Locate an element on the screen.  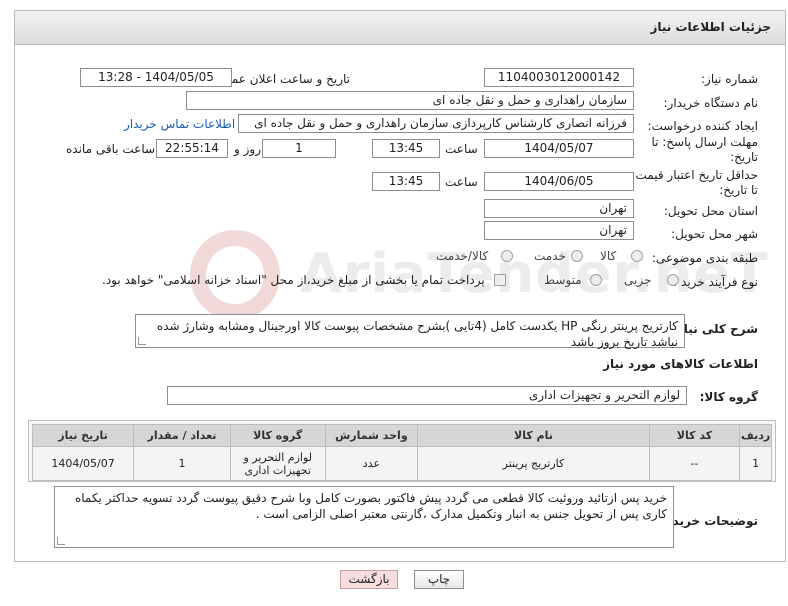
buyer-org-field: سازمان راهداری و حمل و نقل جاده ای is located at coordinates (410, 100).